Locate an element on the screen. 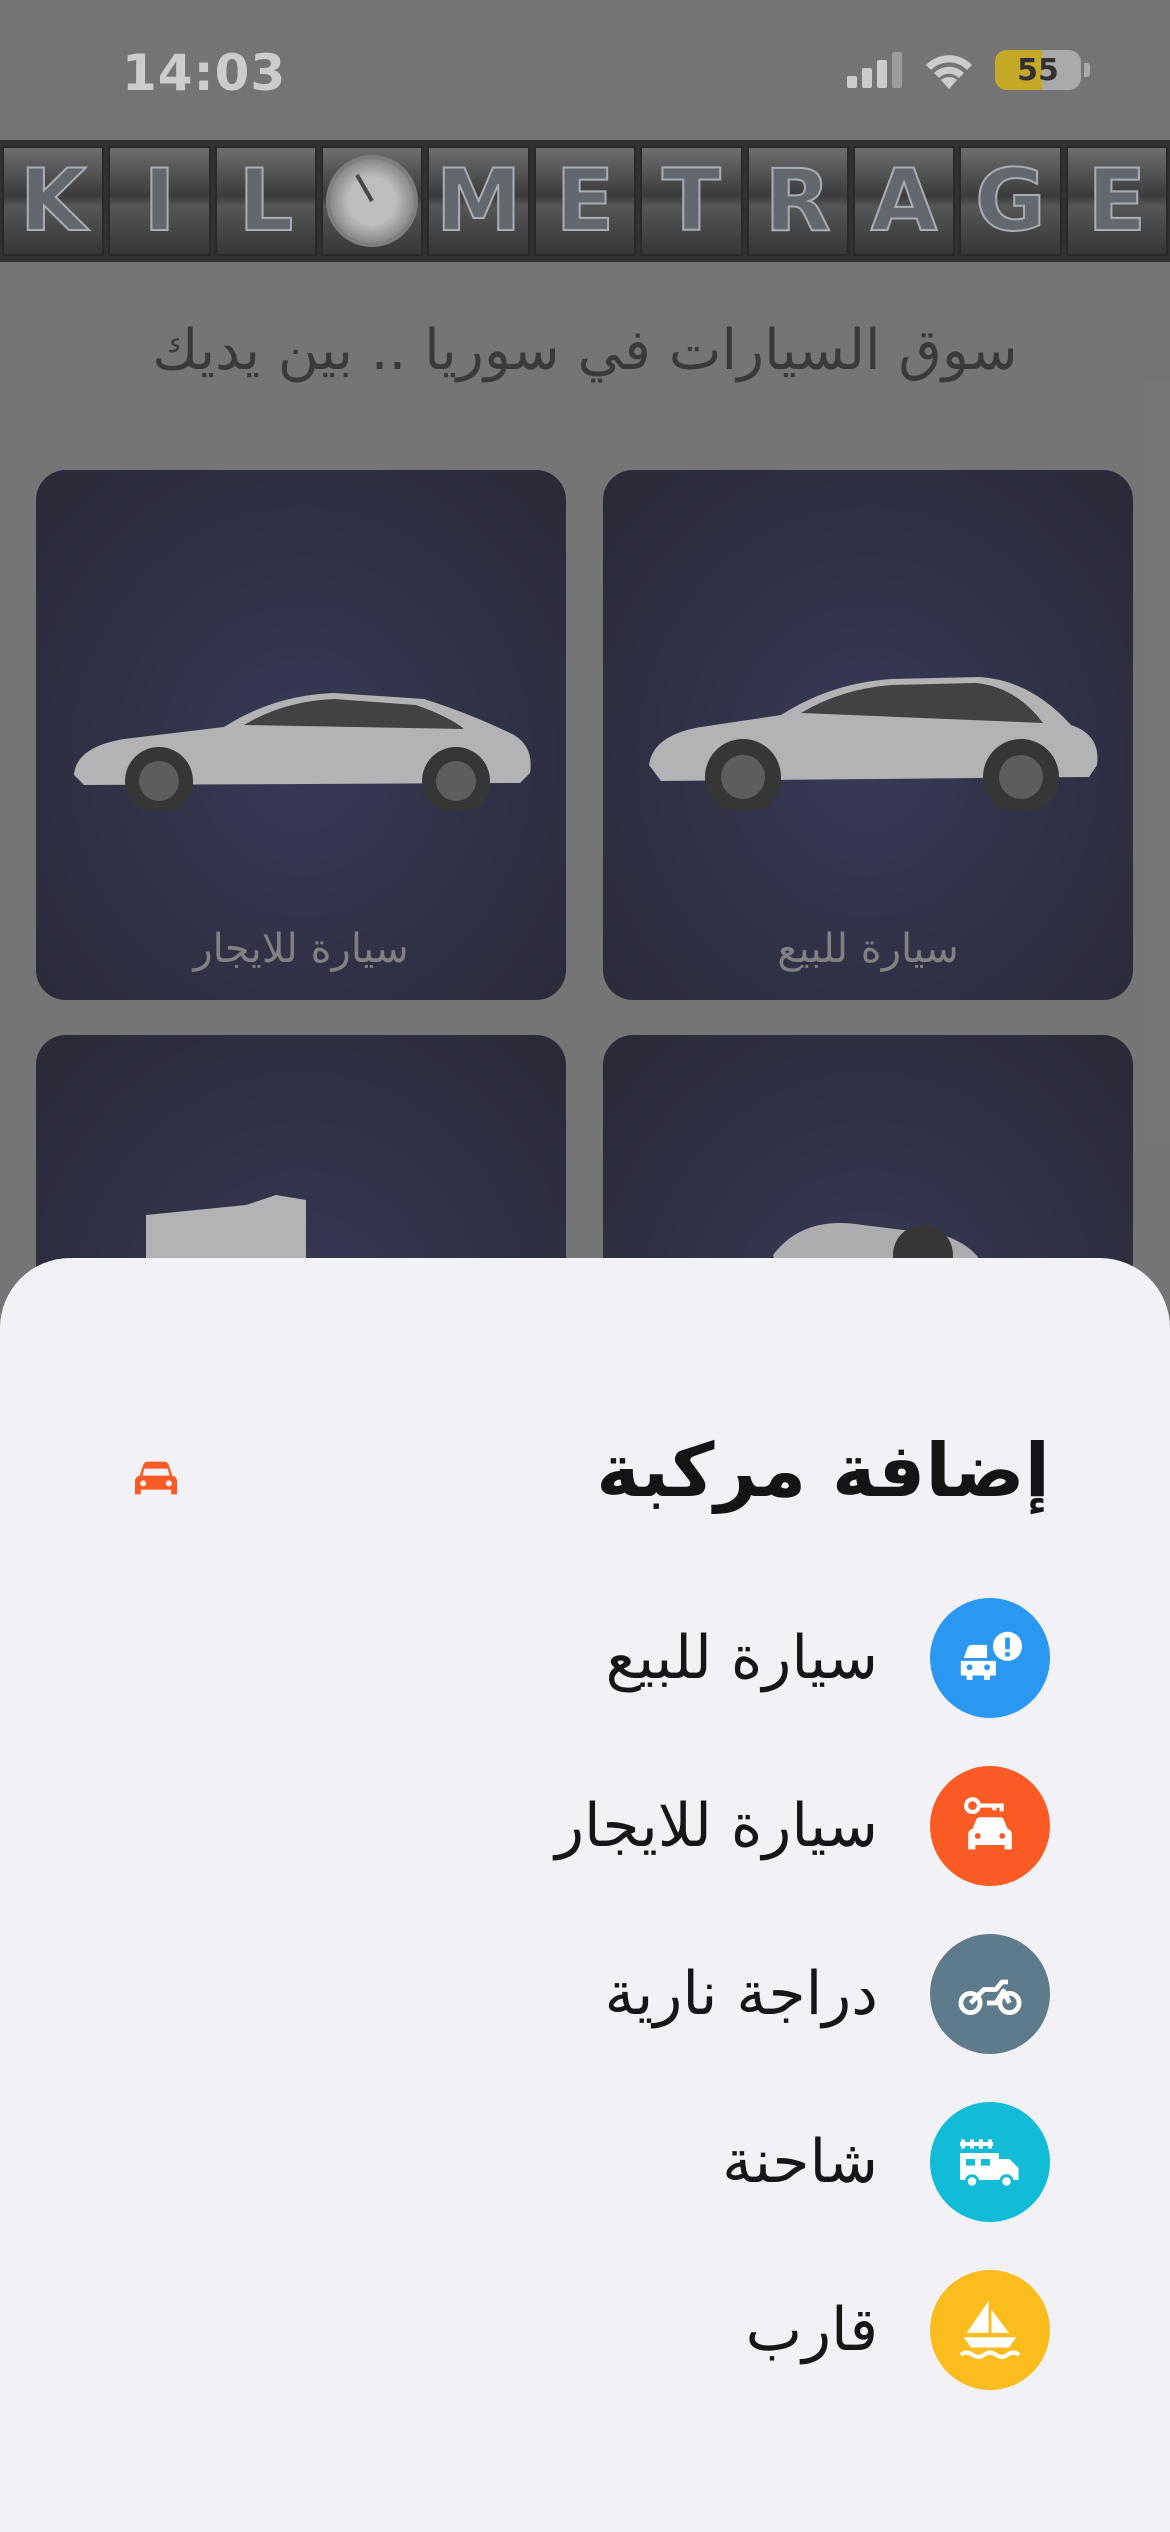 The width and height of the screenshot is (1170, 2532). speedometer-icon is located at coordinates (372, 201).